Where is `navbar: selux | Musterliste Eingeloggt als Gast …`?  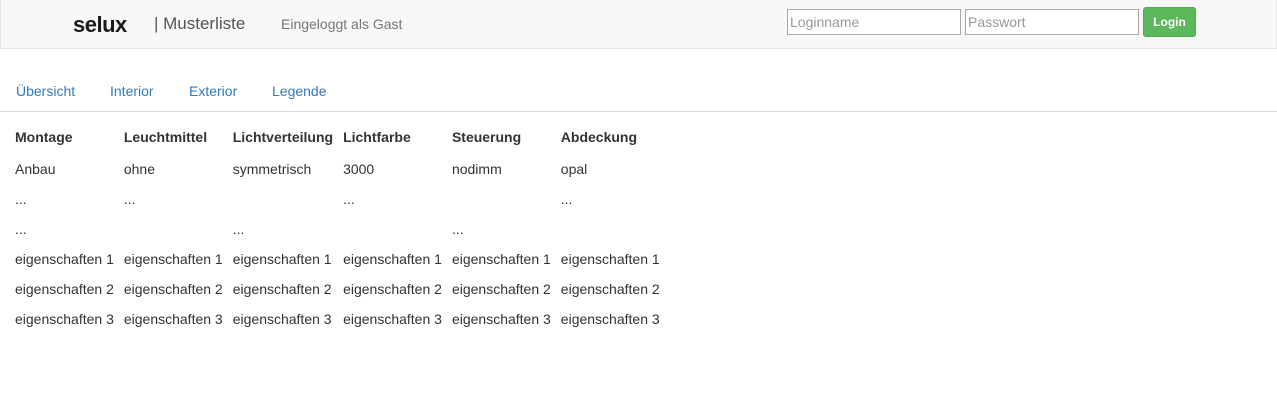 navbar: selux | Musterliste Eingeloggt als Gast … is located at coordinates (638, 24).